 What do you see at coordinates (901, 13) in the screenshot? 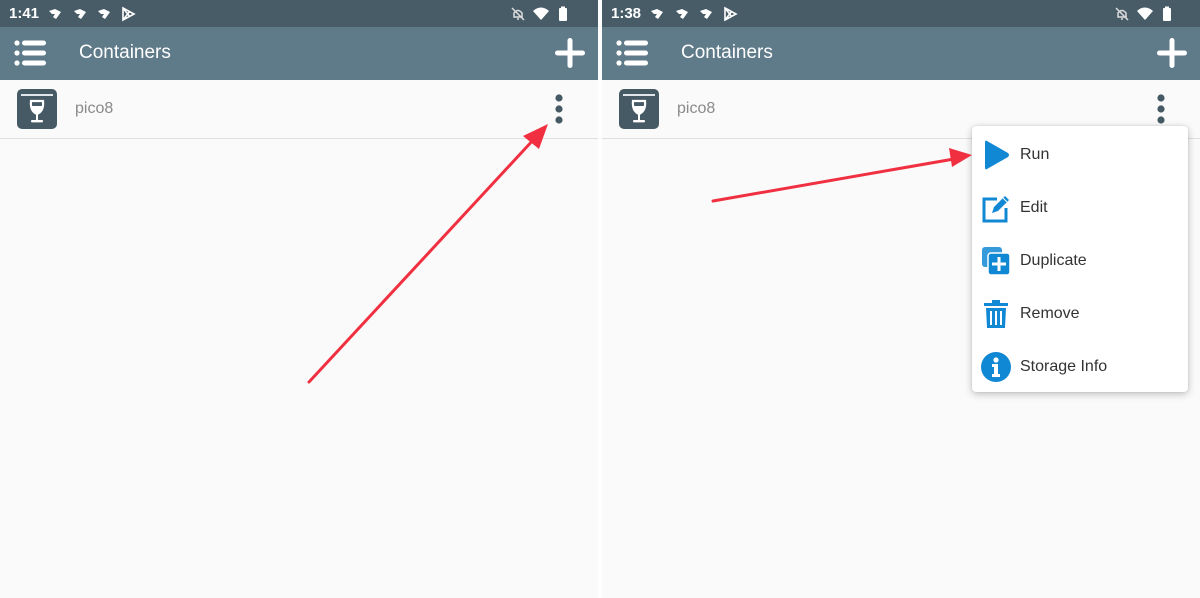
I see `status-bar: 1:38` at bounding box center [901, 13].